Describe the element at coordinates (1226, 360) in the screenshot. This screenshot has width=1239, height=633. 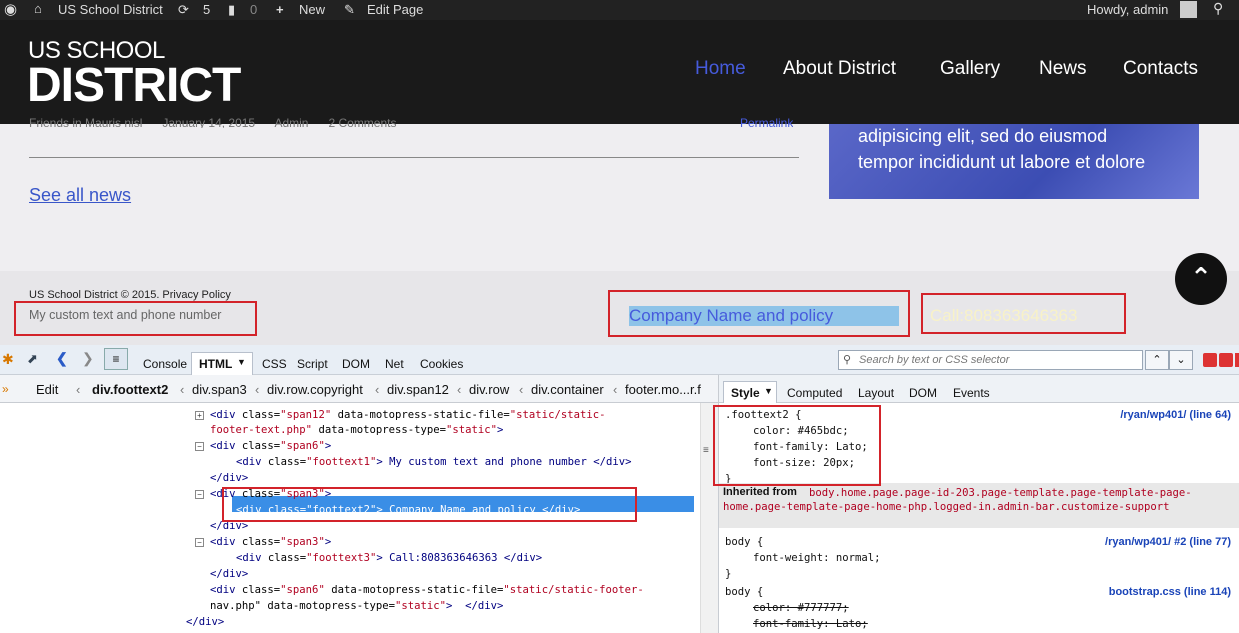
I see `detach-icon` at that location.